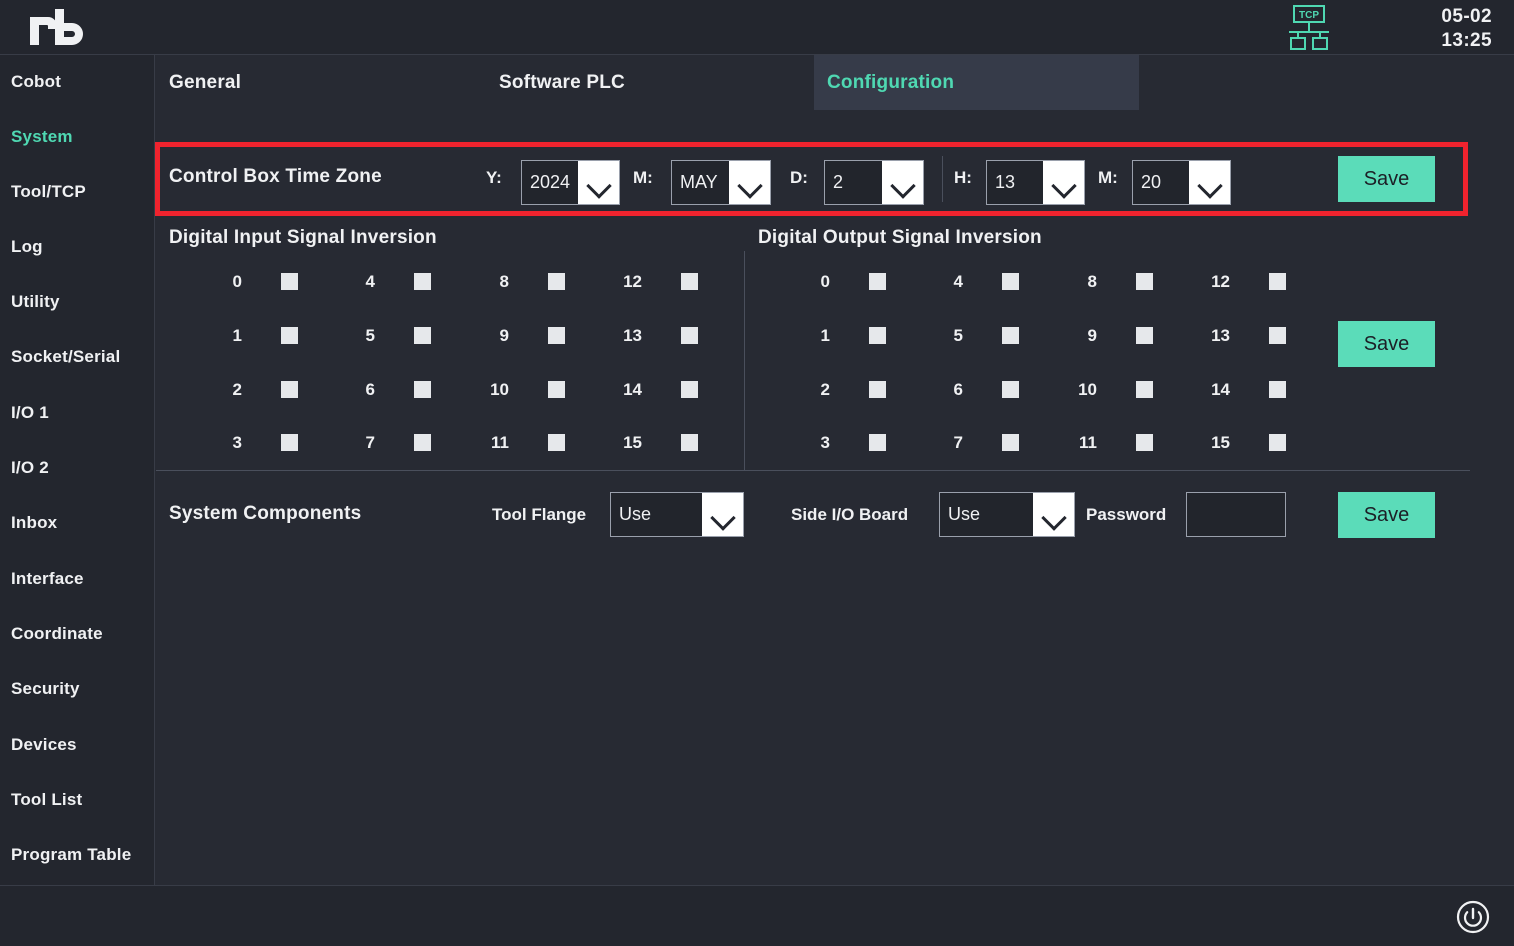  What do you see at coordinates (1386, 344) in the screenshot?
I see `save-io-inversion-button: Save` at bounding box center [1386, 344].